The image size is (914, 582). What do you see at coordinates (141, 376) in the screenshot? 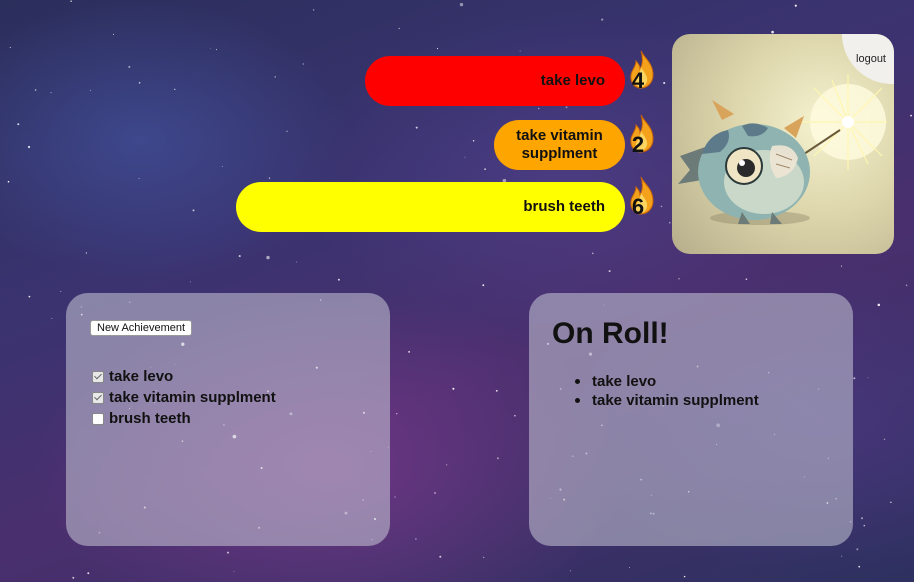
I see `achievement-label: take levo` at bounding box center [141, 376].